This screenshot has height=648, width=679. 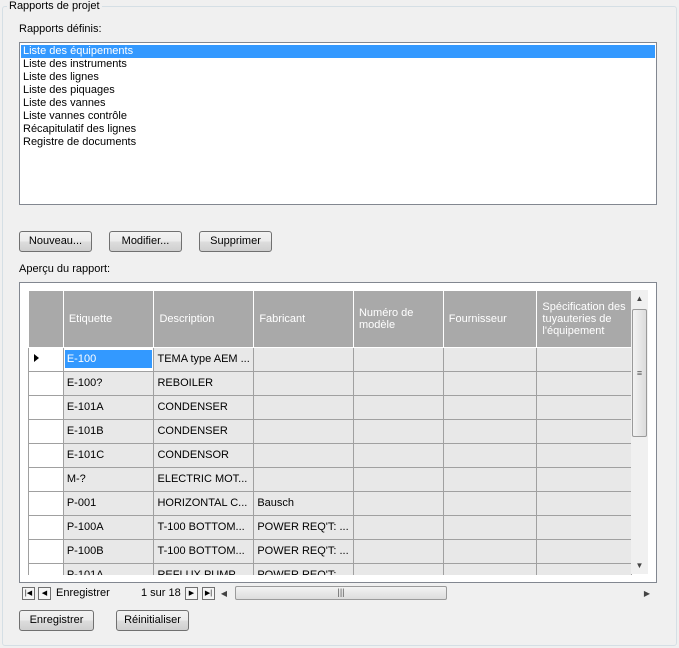 What do you see at coordinates (56, 620) in the screenshot?
I see `save-button: Enregistrer` at bounding box center [56, 620].